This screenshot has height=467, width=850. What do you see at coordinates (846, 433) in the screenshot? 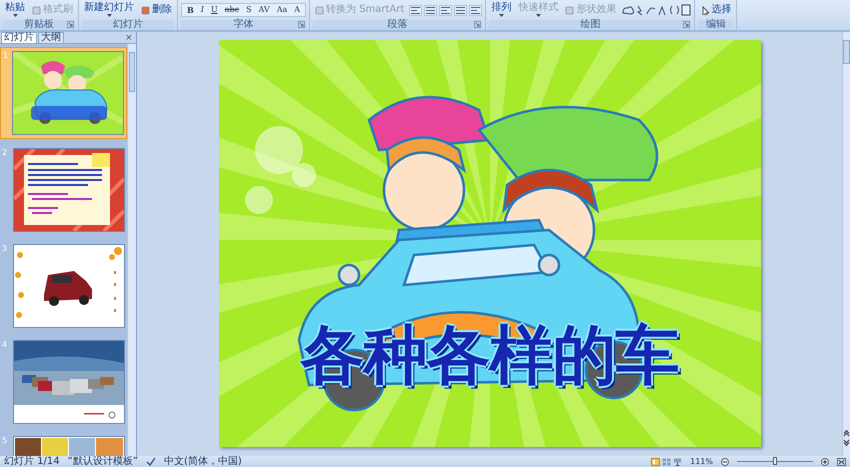
I see `previous-slide-icon` at bounding box center [846, 433].